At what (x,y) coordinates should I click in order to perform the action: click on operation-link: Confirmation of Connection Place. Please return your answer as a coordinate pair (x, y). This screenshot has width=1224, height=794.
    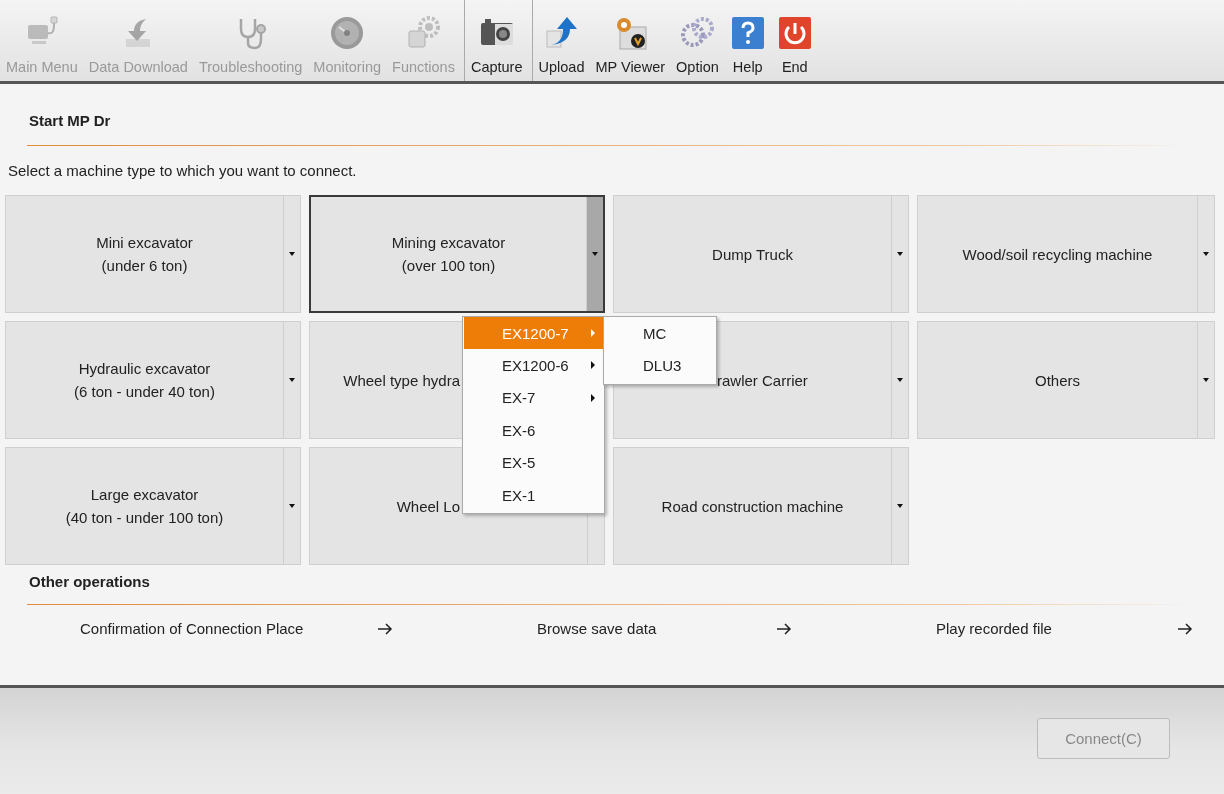
    Looking at the image, I should click on (192, 628).